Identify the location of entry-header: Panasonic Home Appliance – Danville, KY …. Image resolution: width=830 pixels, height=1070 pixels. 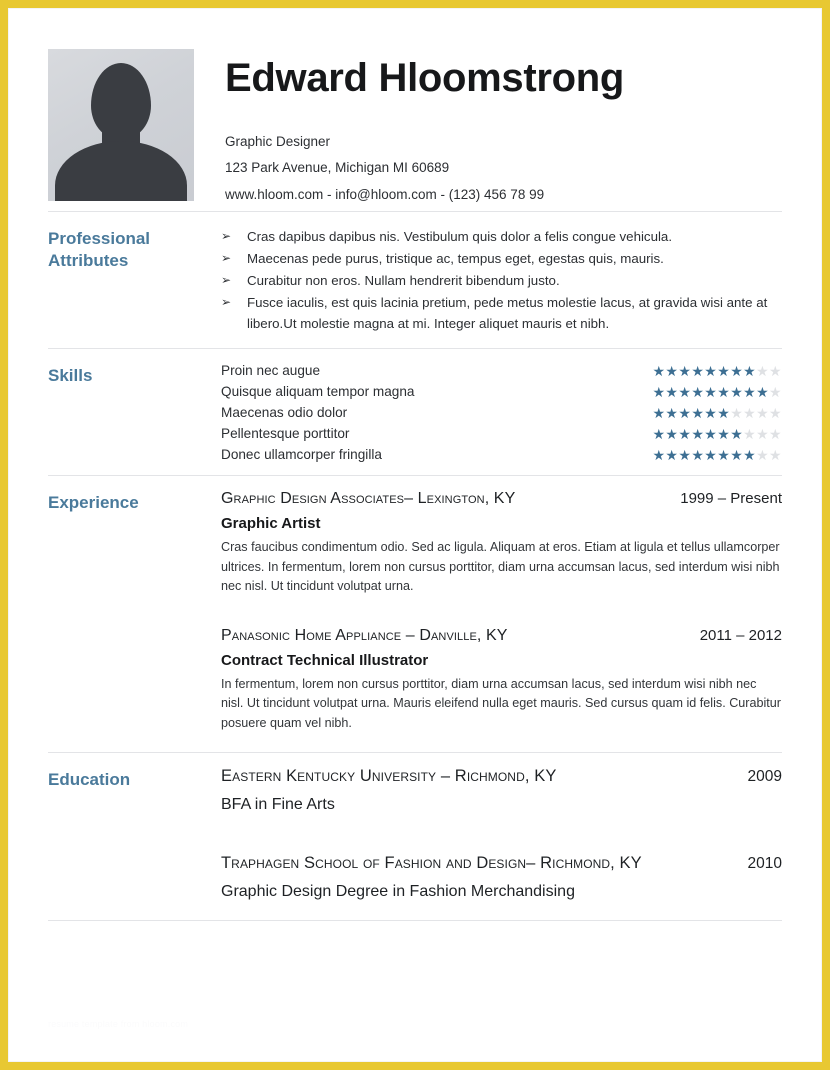
(501, 636).